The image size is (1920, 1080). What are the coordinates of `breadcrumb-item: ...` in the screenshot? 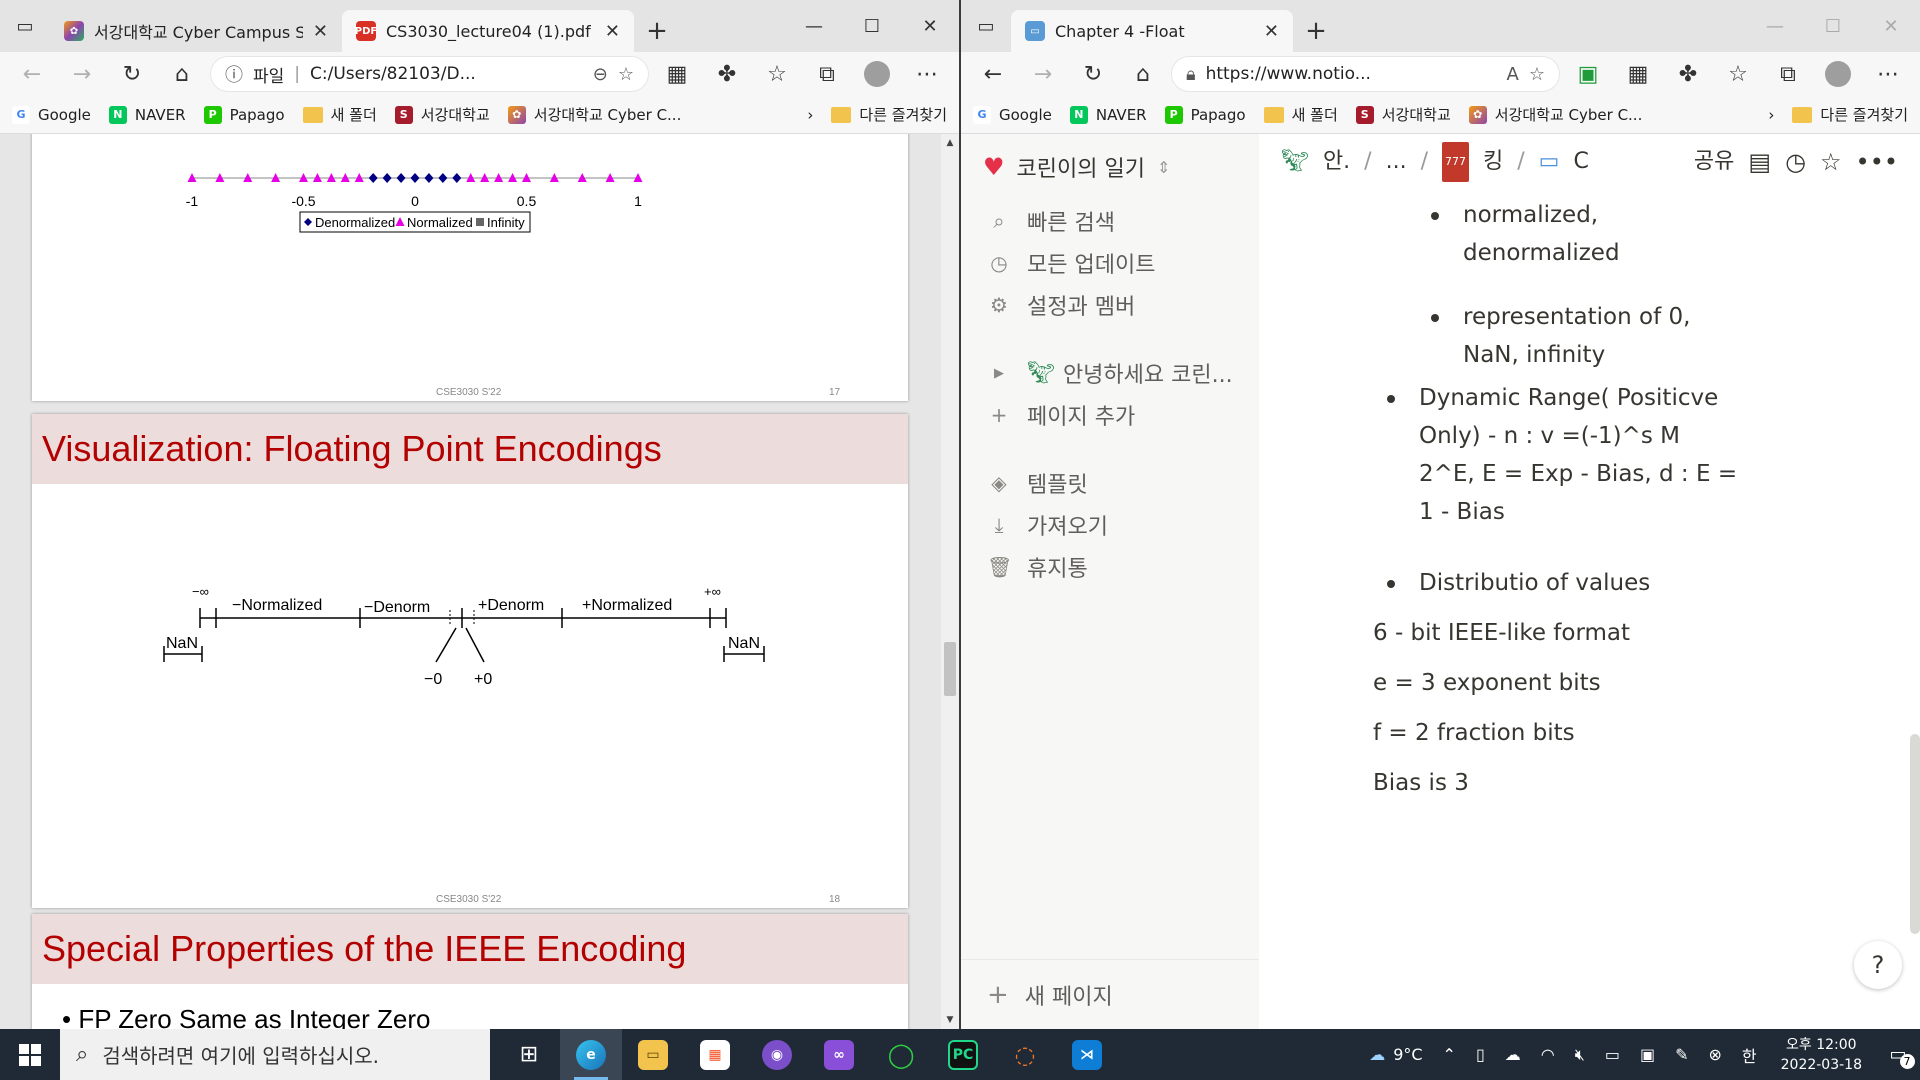 It's located at (1396, 162).